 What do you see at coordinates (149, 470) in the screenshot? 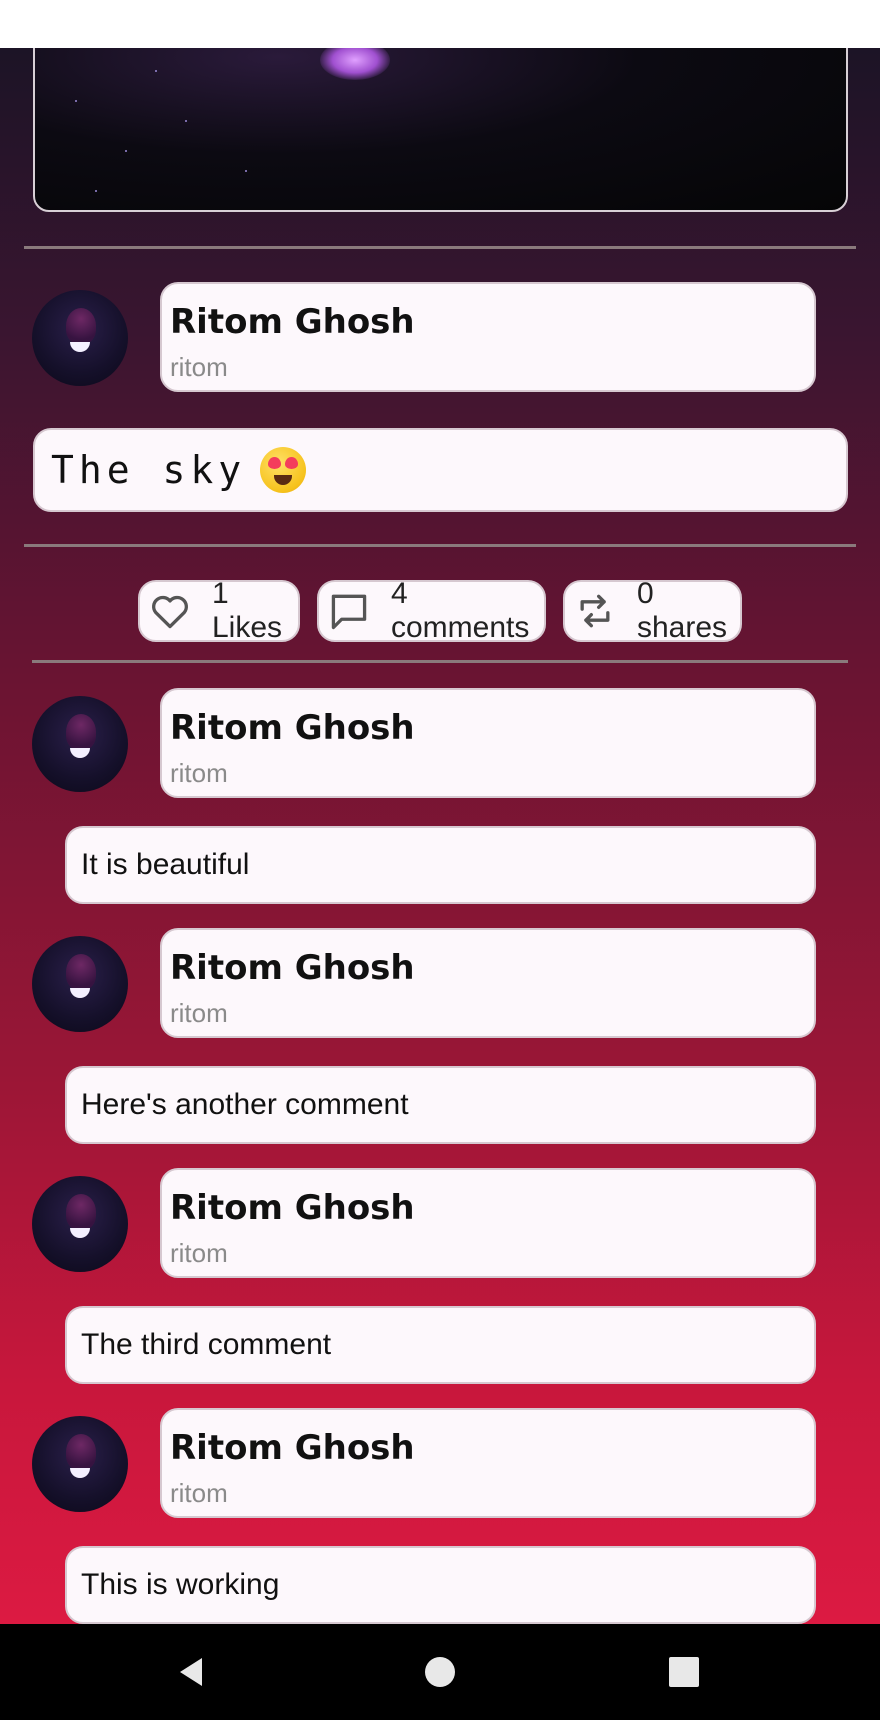
I see `caption-text: The sky` at bounding box center [149, 470].